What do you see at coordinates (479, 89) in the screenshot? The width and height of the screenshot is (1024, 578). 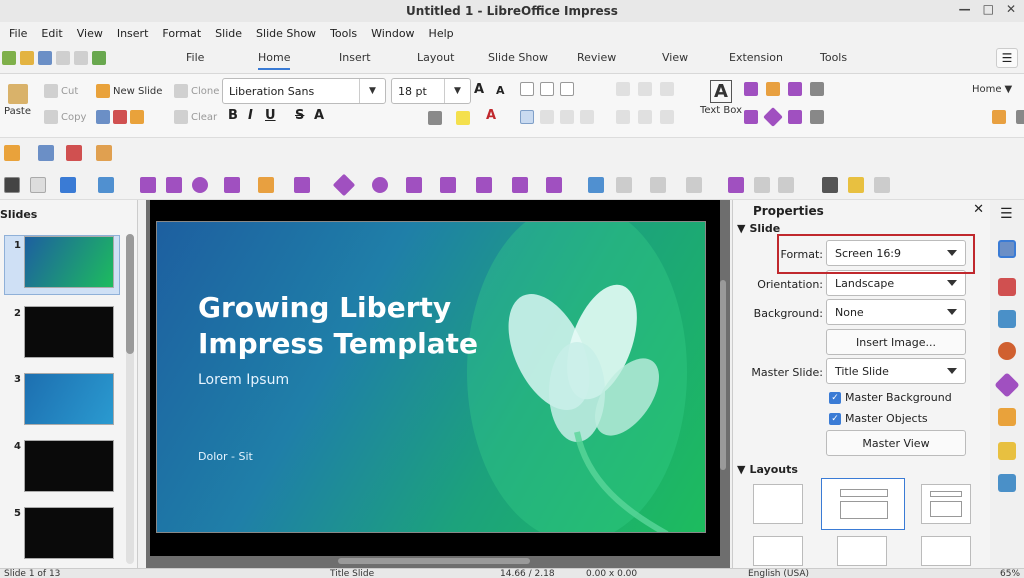 I see `grow-font-icon: A` at bounding box center [479, 89].